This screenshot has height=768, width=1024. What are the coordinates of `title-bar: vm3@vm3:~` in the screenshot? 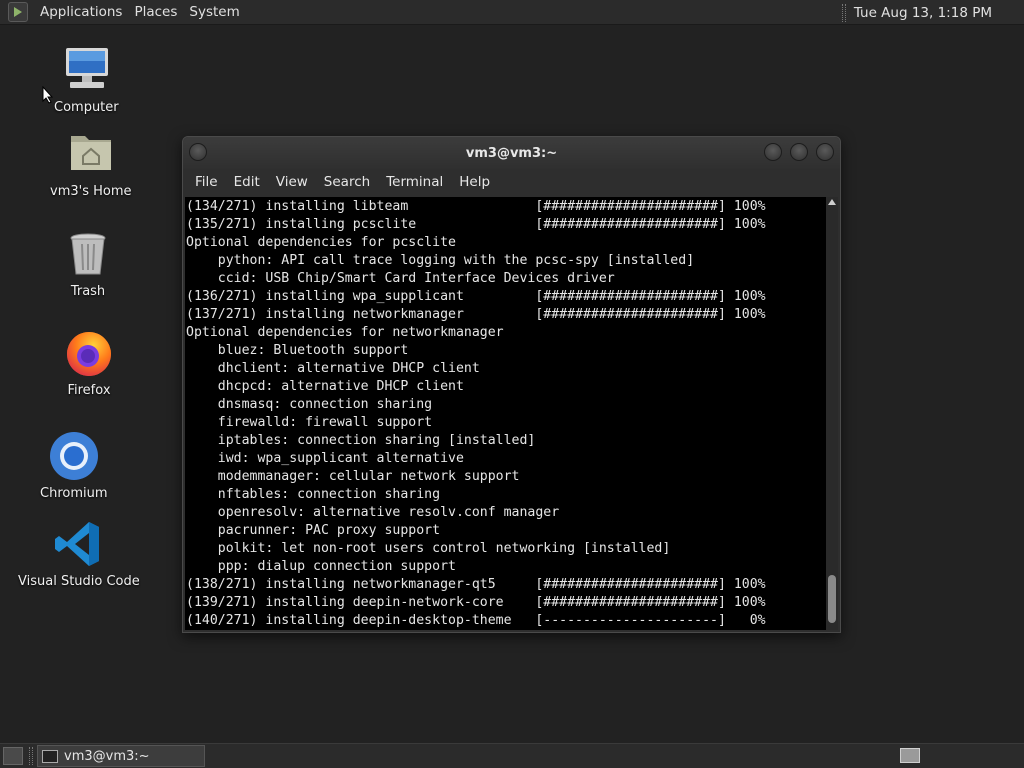 It's located at (511, 153).